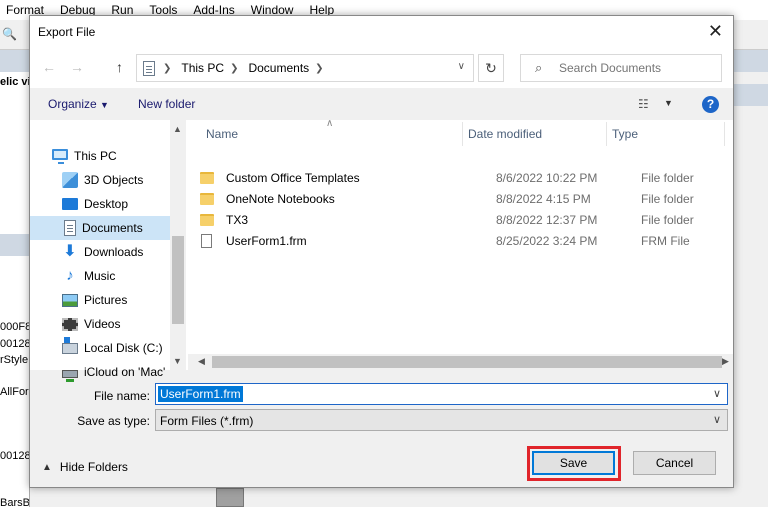 This screenshot has height=507, width=768. Describe the element at coordinates (70, 275) in the screenshot. I see `music-icon: ♪` at that location.